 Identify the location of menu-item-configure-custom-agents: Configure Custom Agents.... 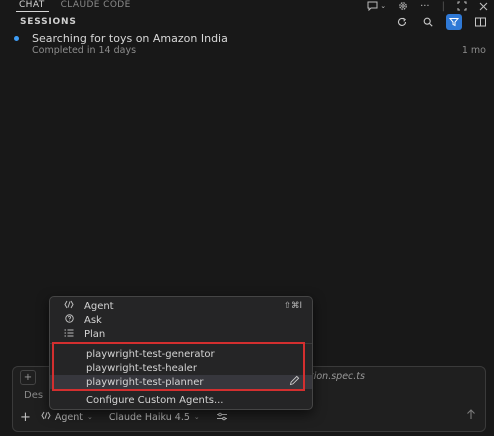
(181, 400).